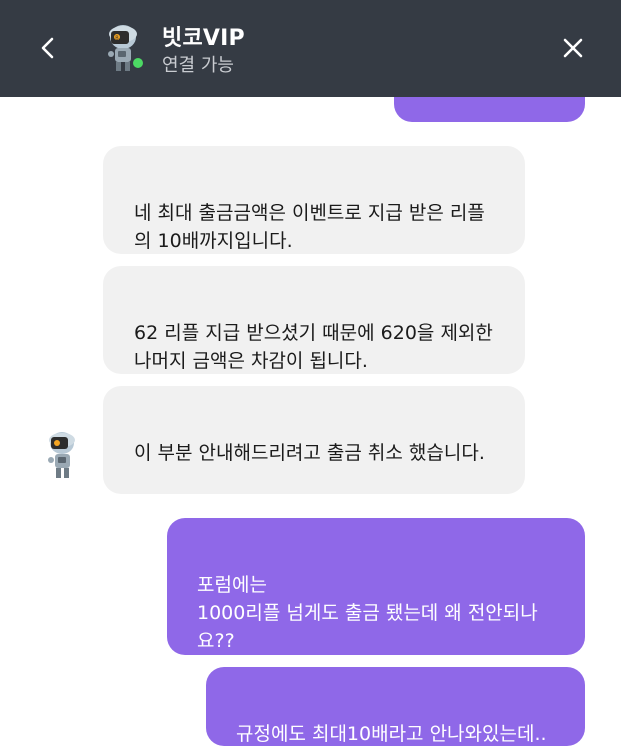 This screenshot has height=753, width=621. What do you see at coordinates (310, 48) in the screenshot?
I see `chat-header: B 빗코VIP 연결 가능` at bounding box center [310, 48].